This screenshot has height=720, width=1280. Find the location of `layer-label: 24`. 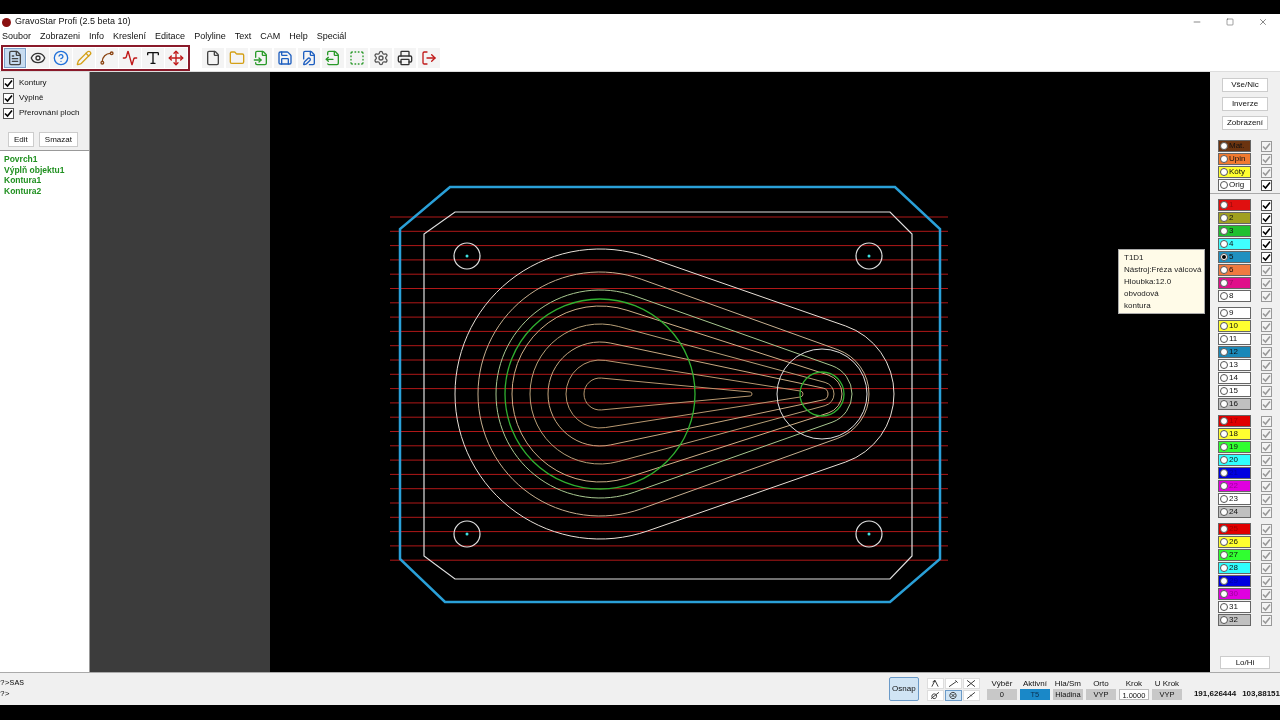

layer-label: 24 is located at coordinates (1233, 512).